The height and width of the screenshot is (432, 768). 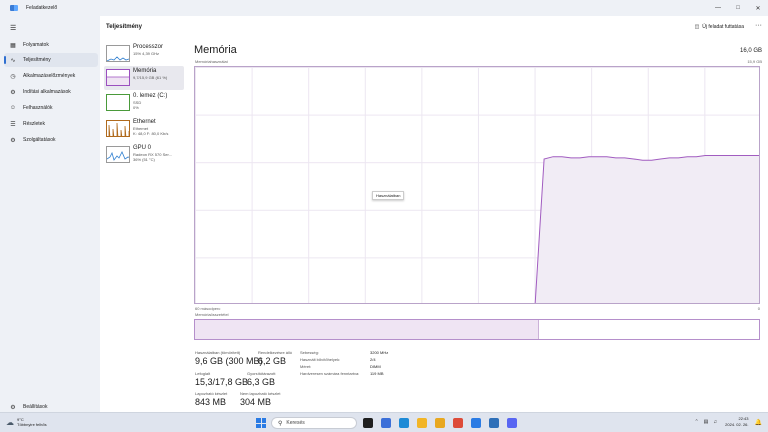 What do you see at coordinates (280, 423) in the screenshot?
I see `search-icon: ⚲` at bounding box center [280, 423].